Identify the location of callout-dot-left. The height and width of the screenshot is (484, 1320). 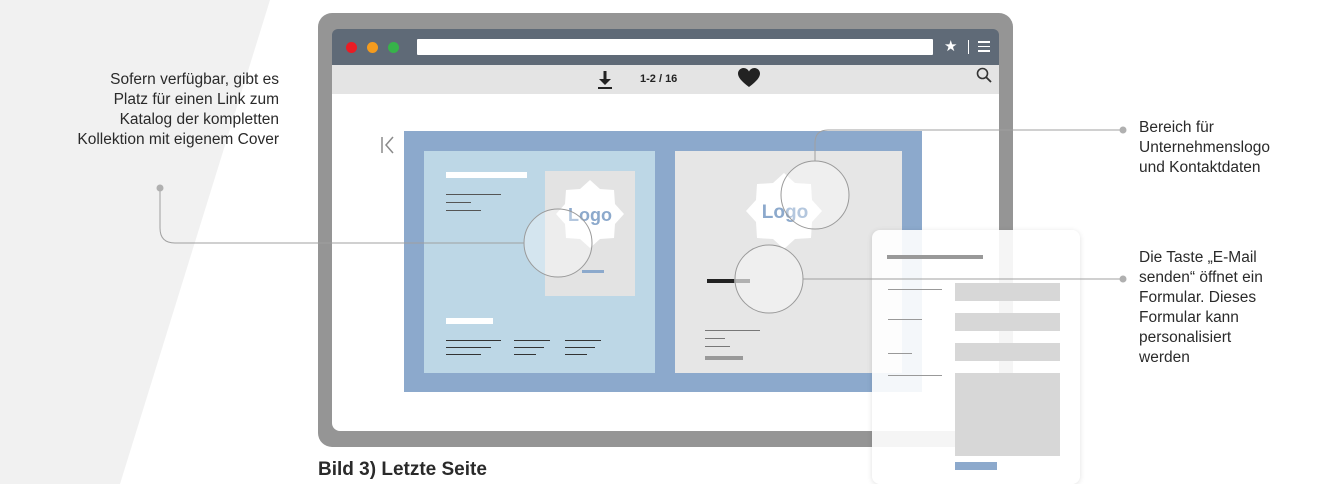
(160, 188).